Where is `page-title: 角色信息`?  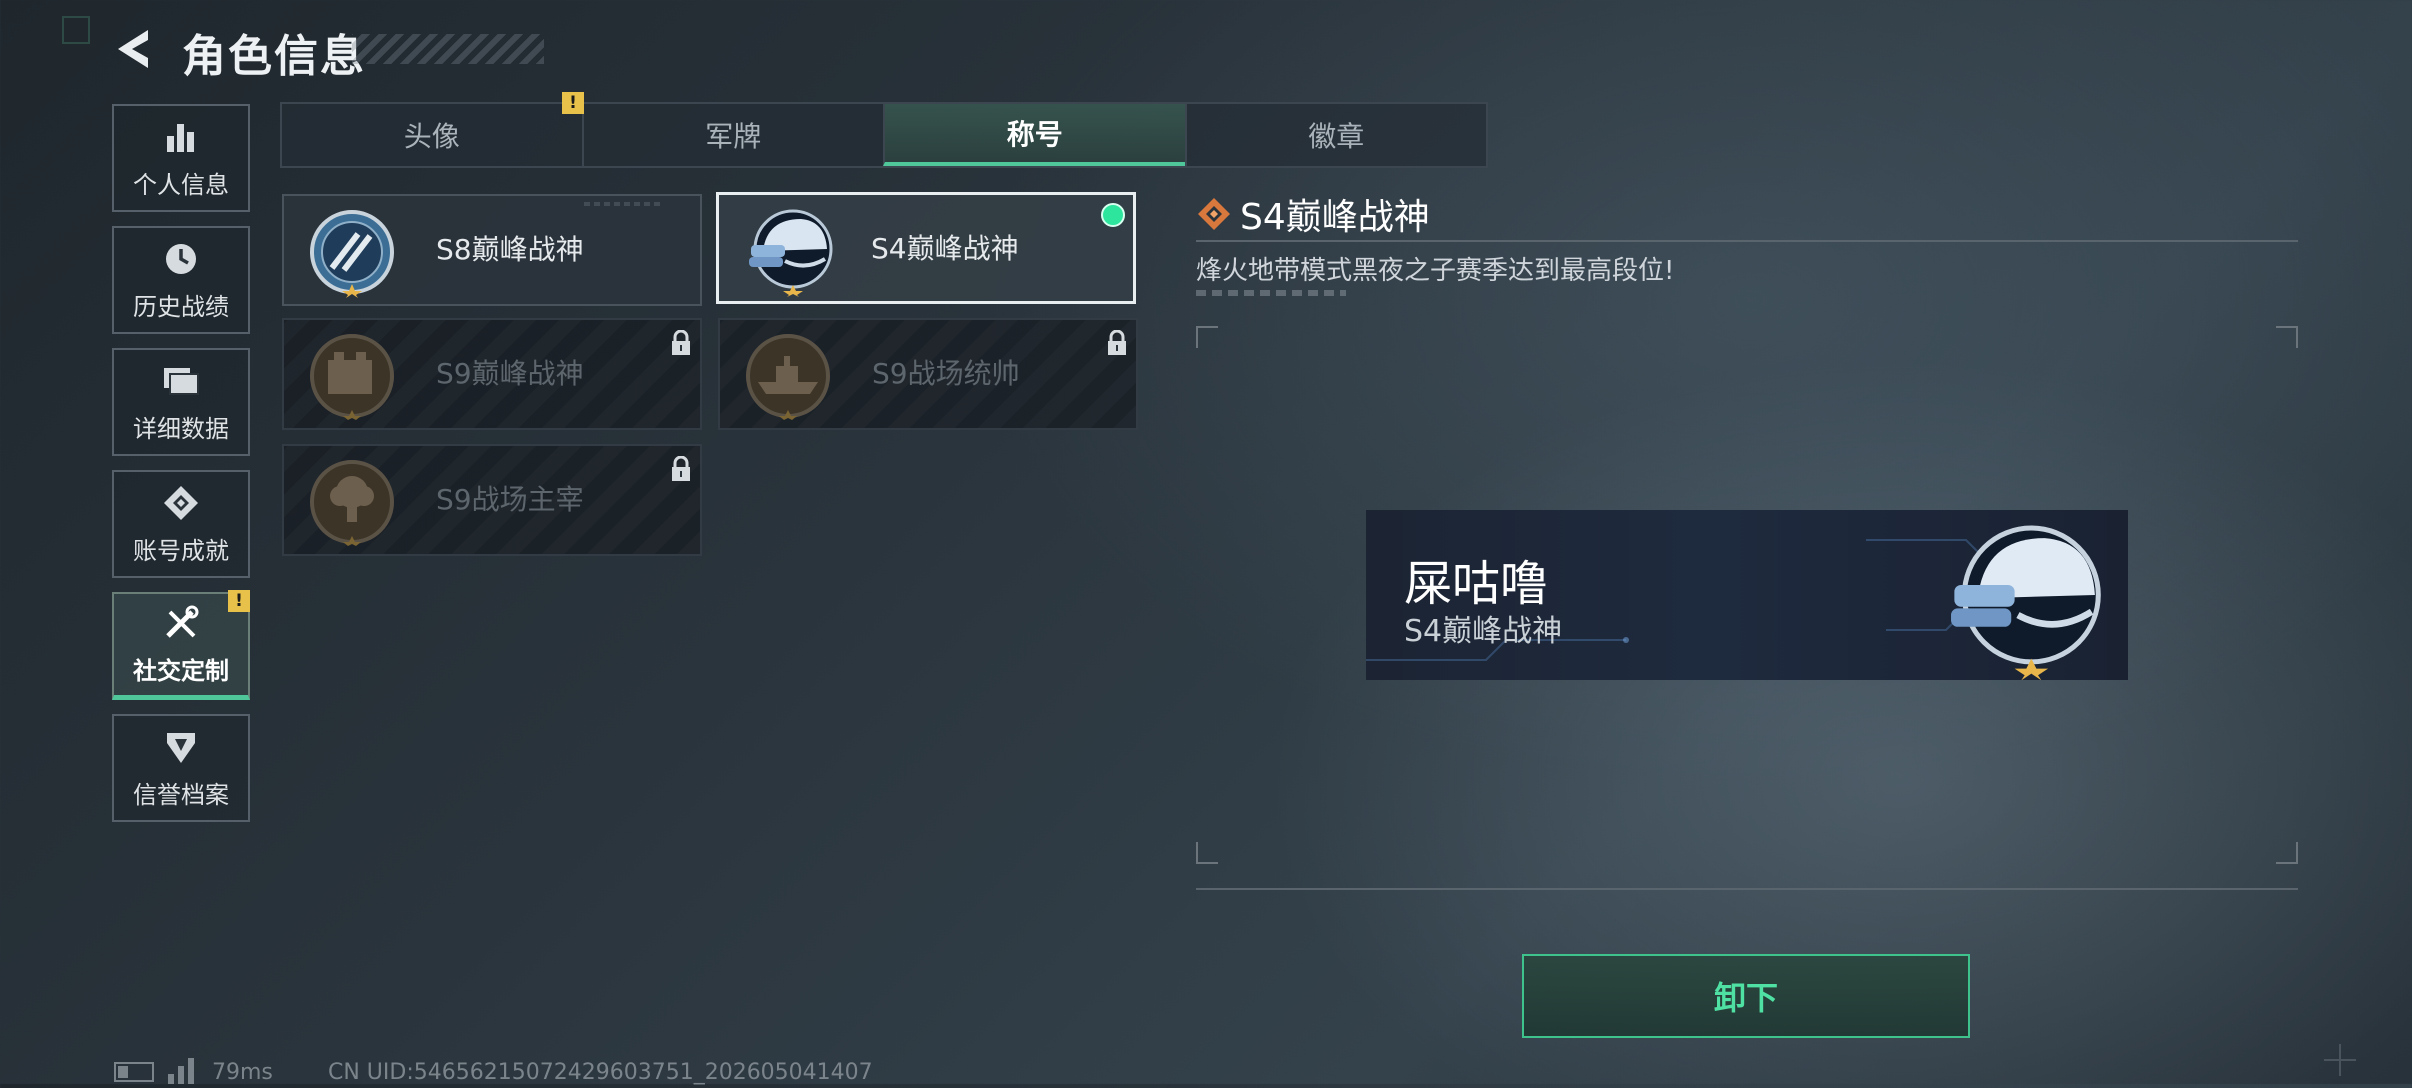
page-title: 角色信息 is located at coordinates (274, 56).